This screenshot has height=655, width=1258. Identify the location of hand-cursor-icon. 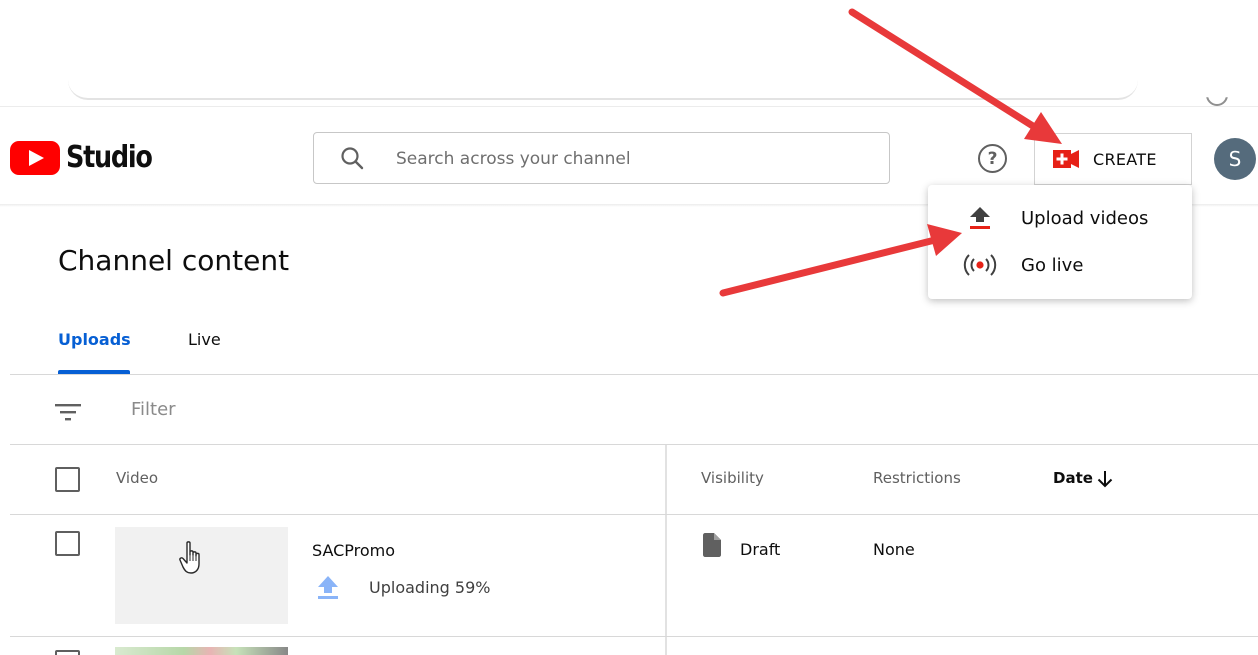
(189, 557).